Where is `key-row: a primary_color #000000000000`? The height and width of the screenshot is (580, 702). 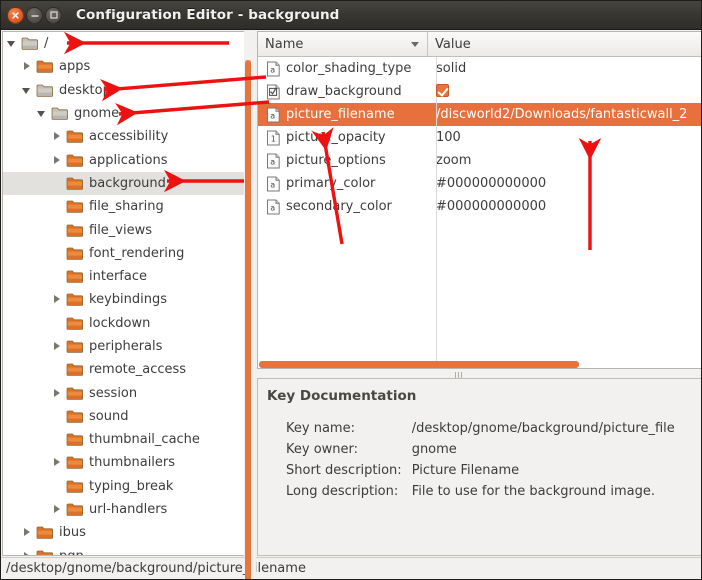
key-row: a primary_color #000000000000 is located at coordinates (479, 183).